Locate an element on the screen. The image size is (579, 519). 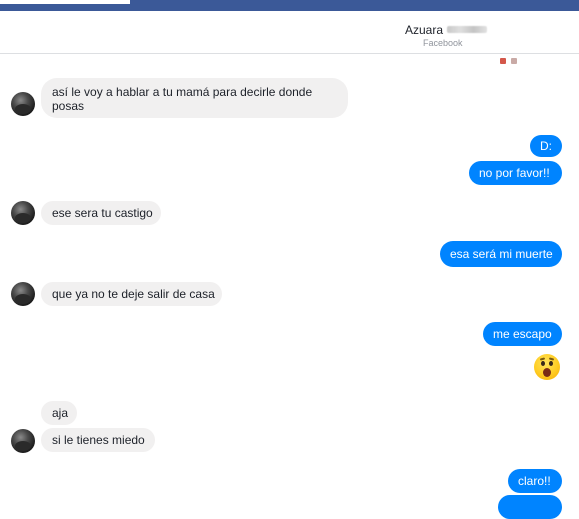
outgoing-message: D: is located at coordinates (546, 146).